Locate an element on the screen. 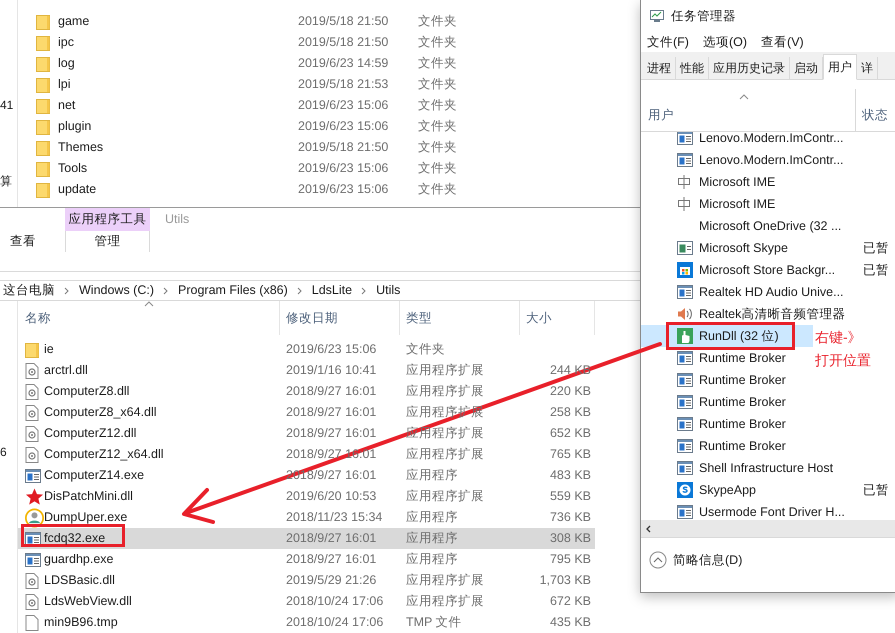 The height and width of the screenshot is (633, 895). file-name: net is located at coordinates (178, 105).